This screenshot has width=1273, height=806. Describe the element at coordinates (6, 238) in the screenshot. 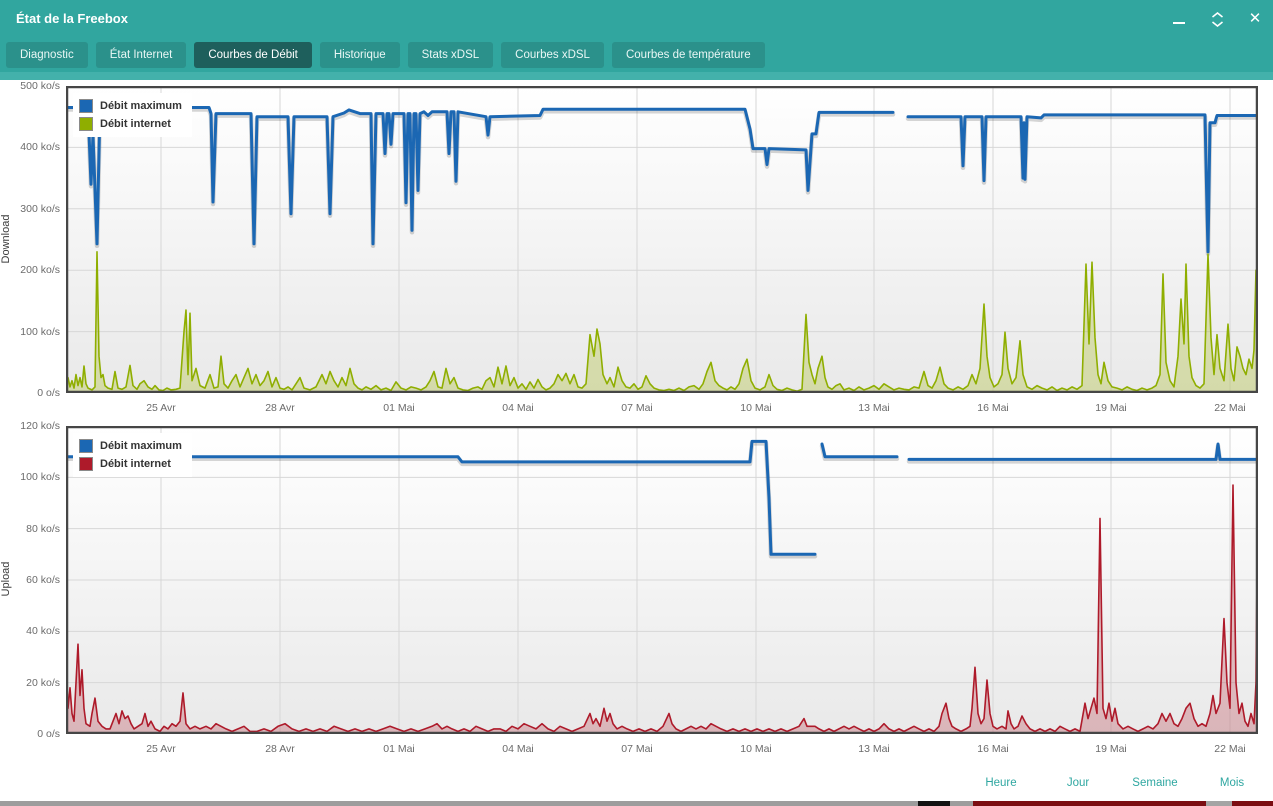

I see `download-axis-title: Download` at that location.